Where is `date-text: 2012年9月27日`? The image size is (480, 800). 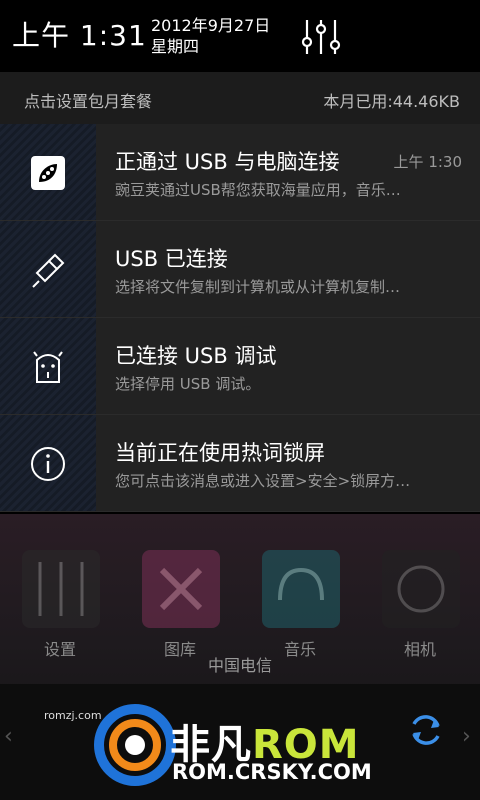 date-text: 2012年9月27日 is located at coordinates (211, 25).